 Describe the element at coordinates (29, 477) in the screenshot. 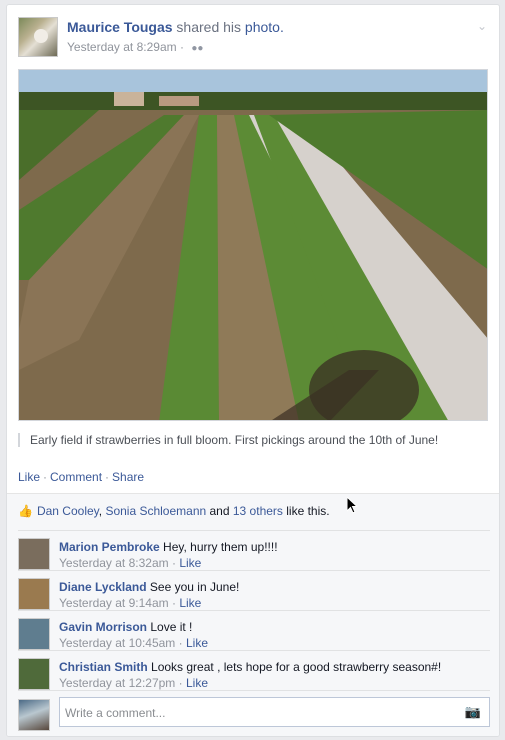

I see `like-action-link: Like` at that location.